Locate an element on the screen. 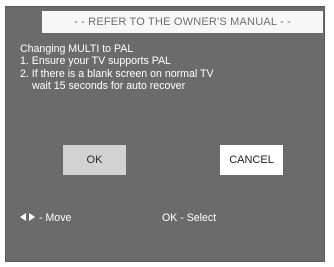 This screenshot has height=267, width=334. cancel-button: CANCEL is located at coordinates (251, 160).